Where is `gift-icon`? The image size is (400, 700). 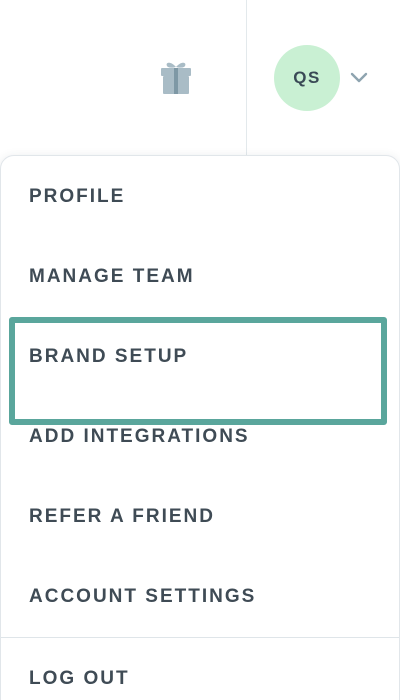
gift-icon is located at coordinates (176, 78).